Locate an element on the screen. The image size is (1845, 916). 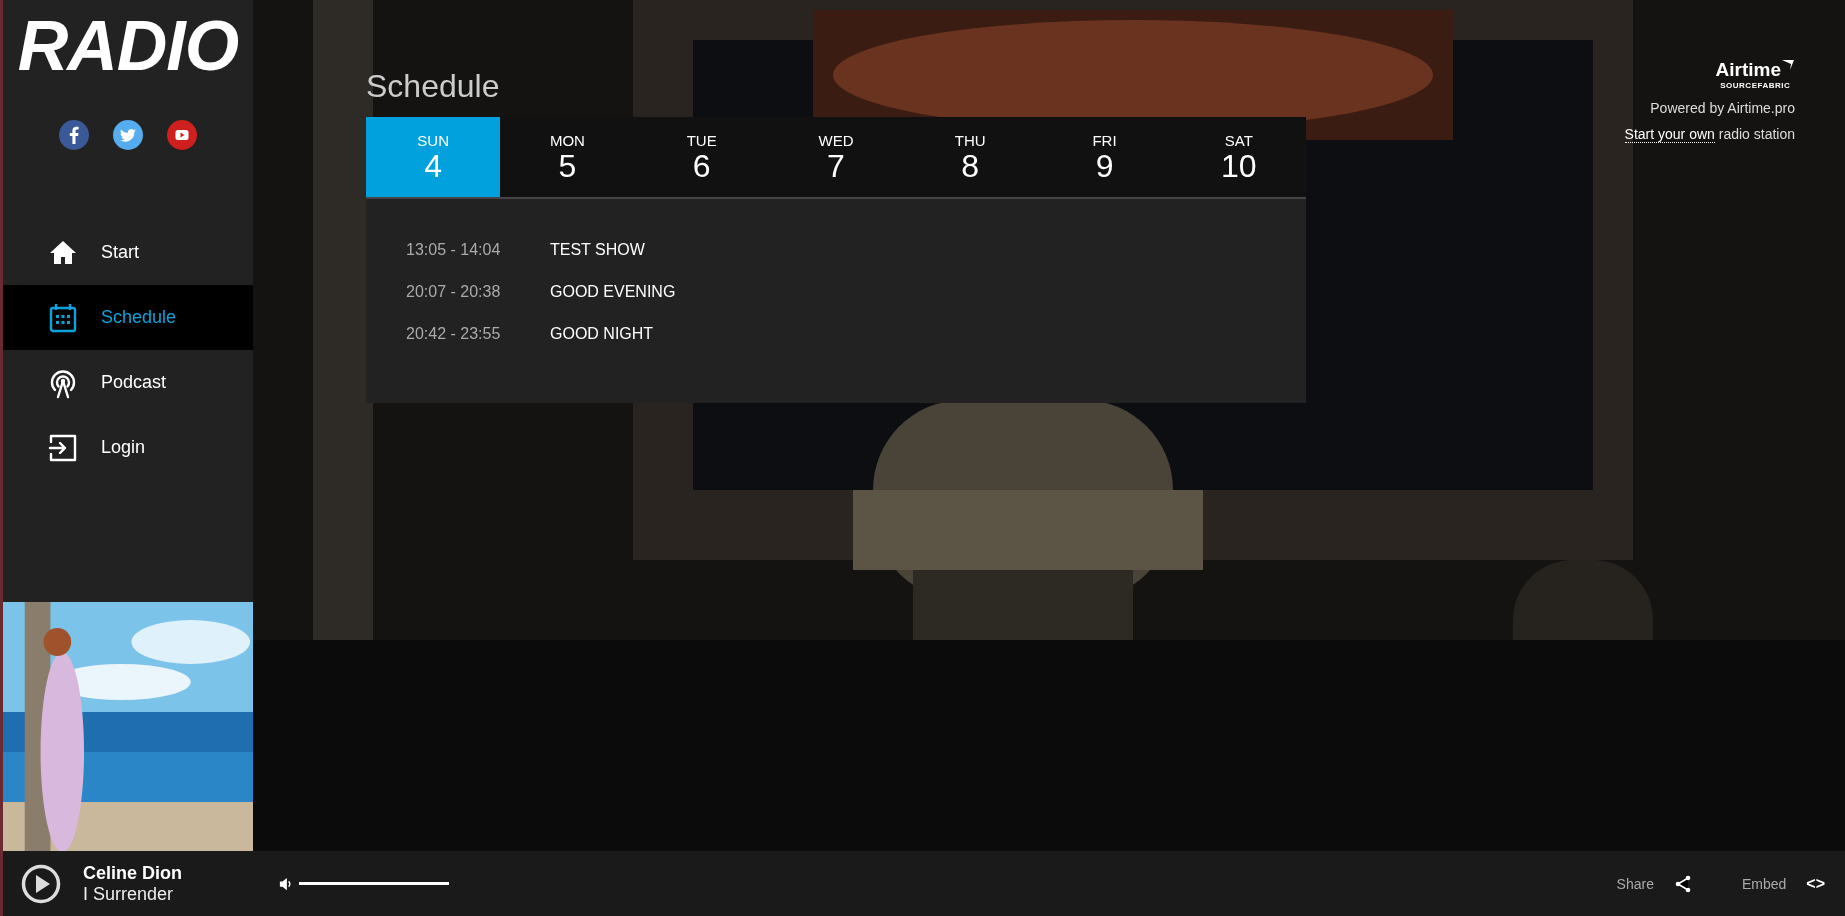
speaker-icon is located at coordinates (286, 883).